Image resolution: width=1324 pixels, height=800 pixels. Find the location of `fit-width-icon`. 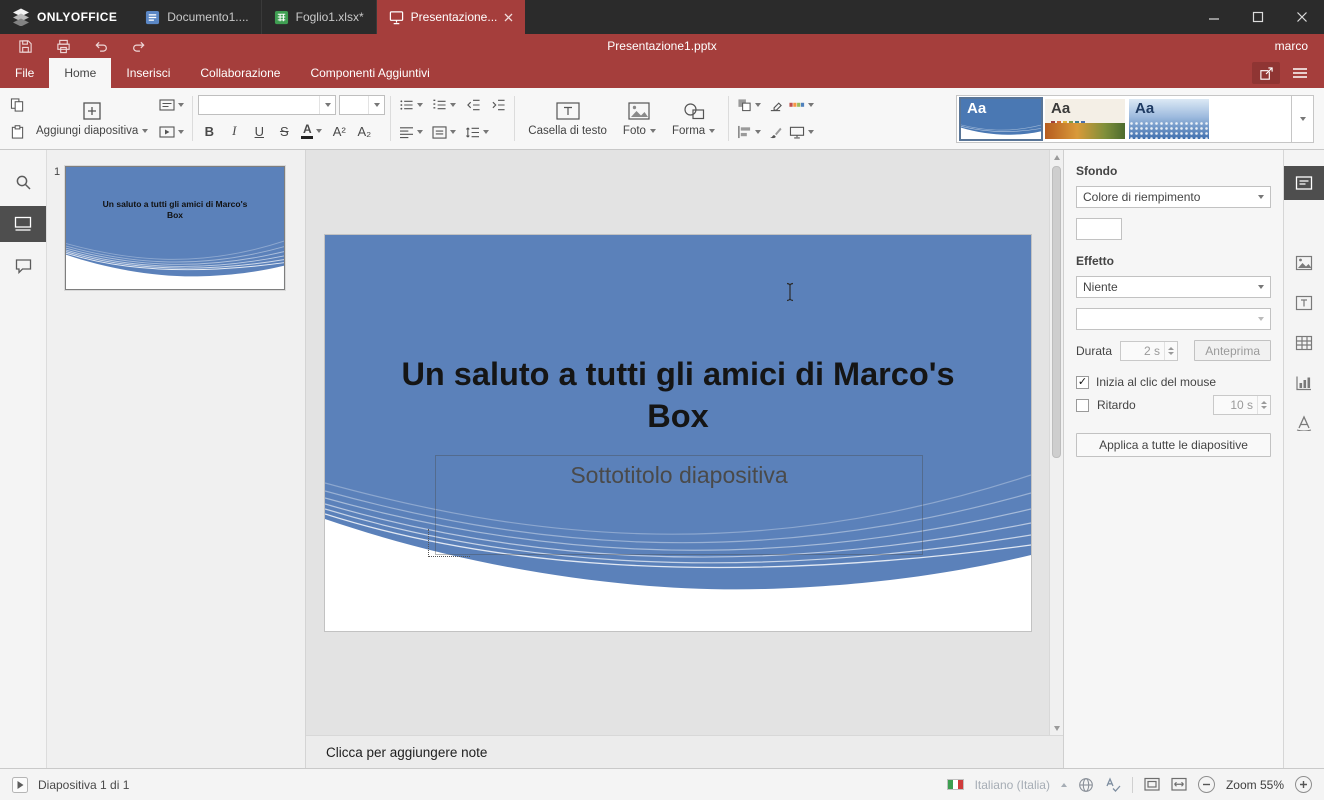

fit-width-icon is located at coordinates (1179, 784).